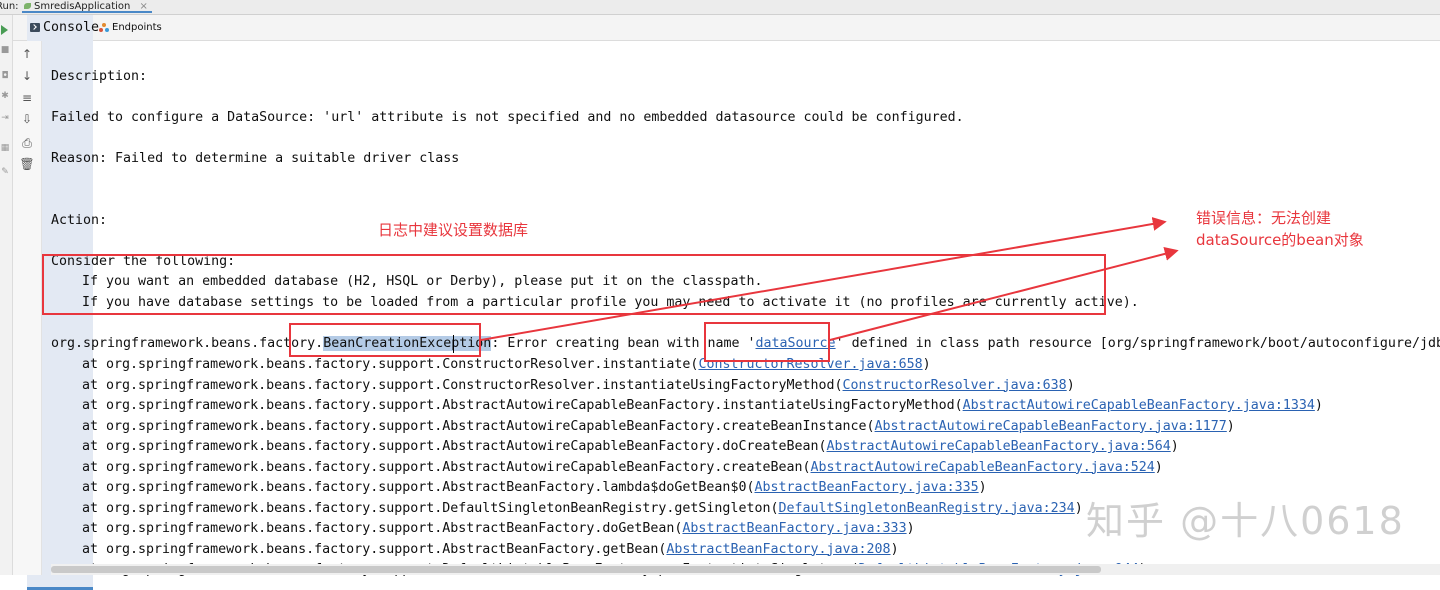 The width and height of the screenshot is (1440, 590). What do you see at coordinates (5, 118) in the screenshot?
I see `exit-icon: ⇥` at bounding box center [5, 118].